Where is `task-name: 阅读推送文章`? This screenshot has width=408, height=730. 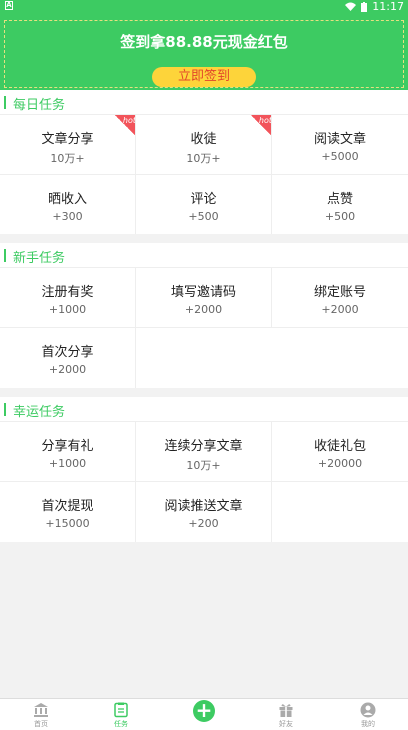
task-name: 阅读推送文章 is located at coordinates (203, 506).